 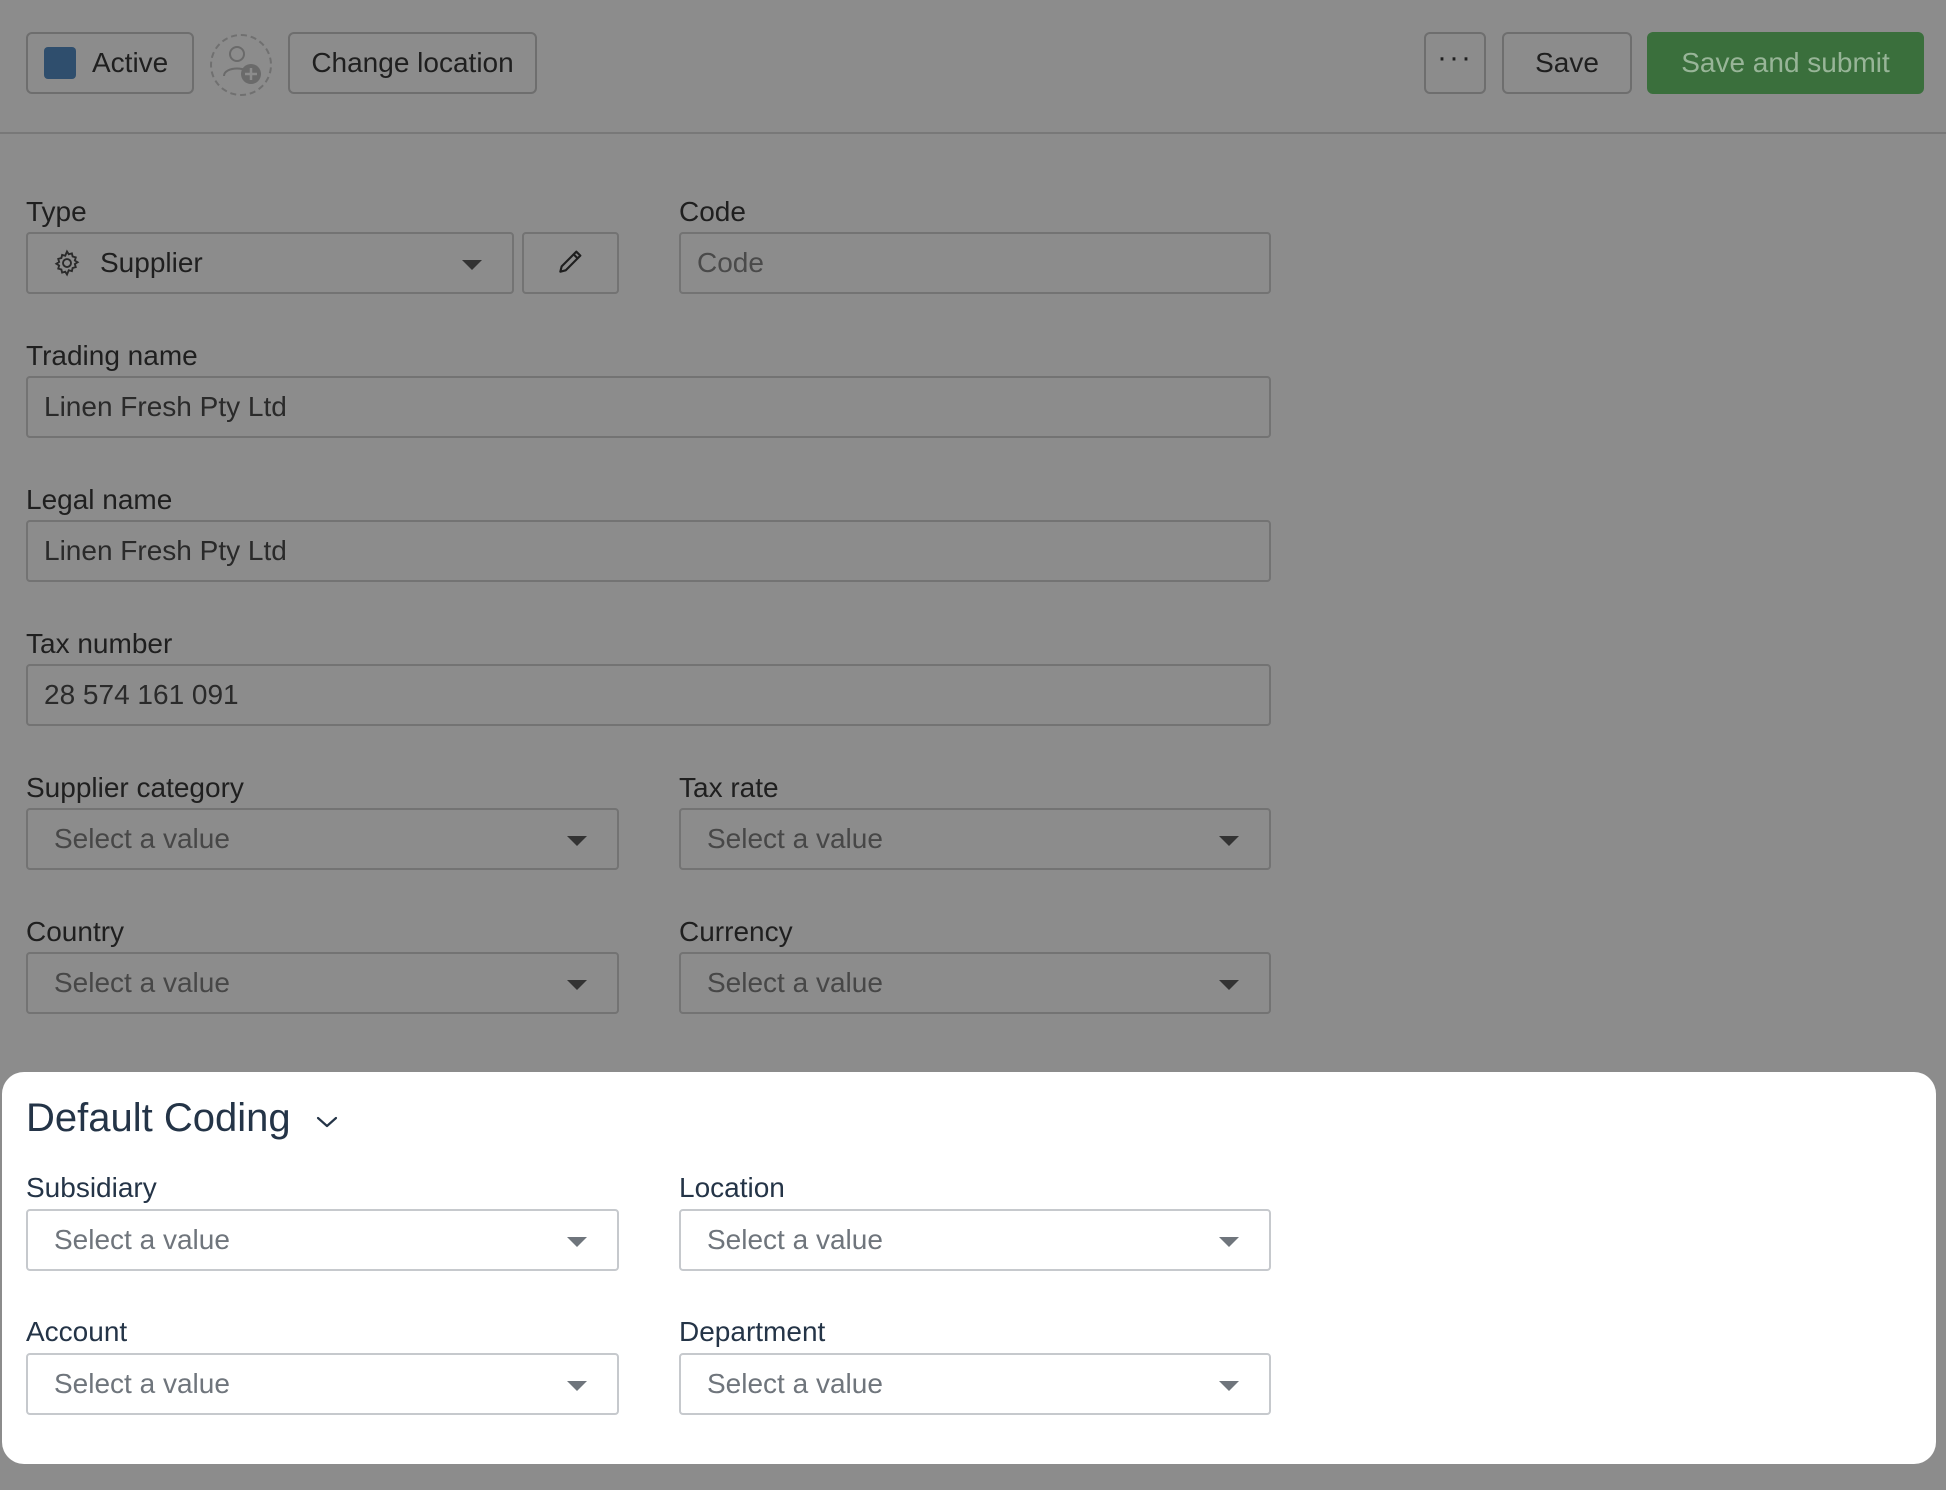 I want to click on code-label: Code, so click(x=712, y=211).